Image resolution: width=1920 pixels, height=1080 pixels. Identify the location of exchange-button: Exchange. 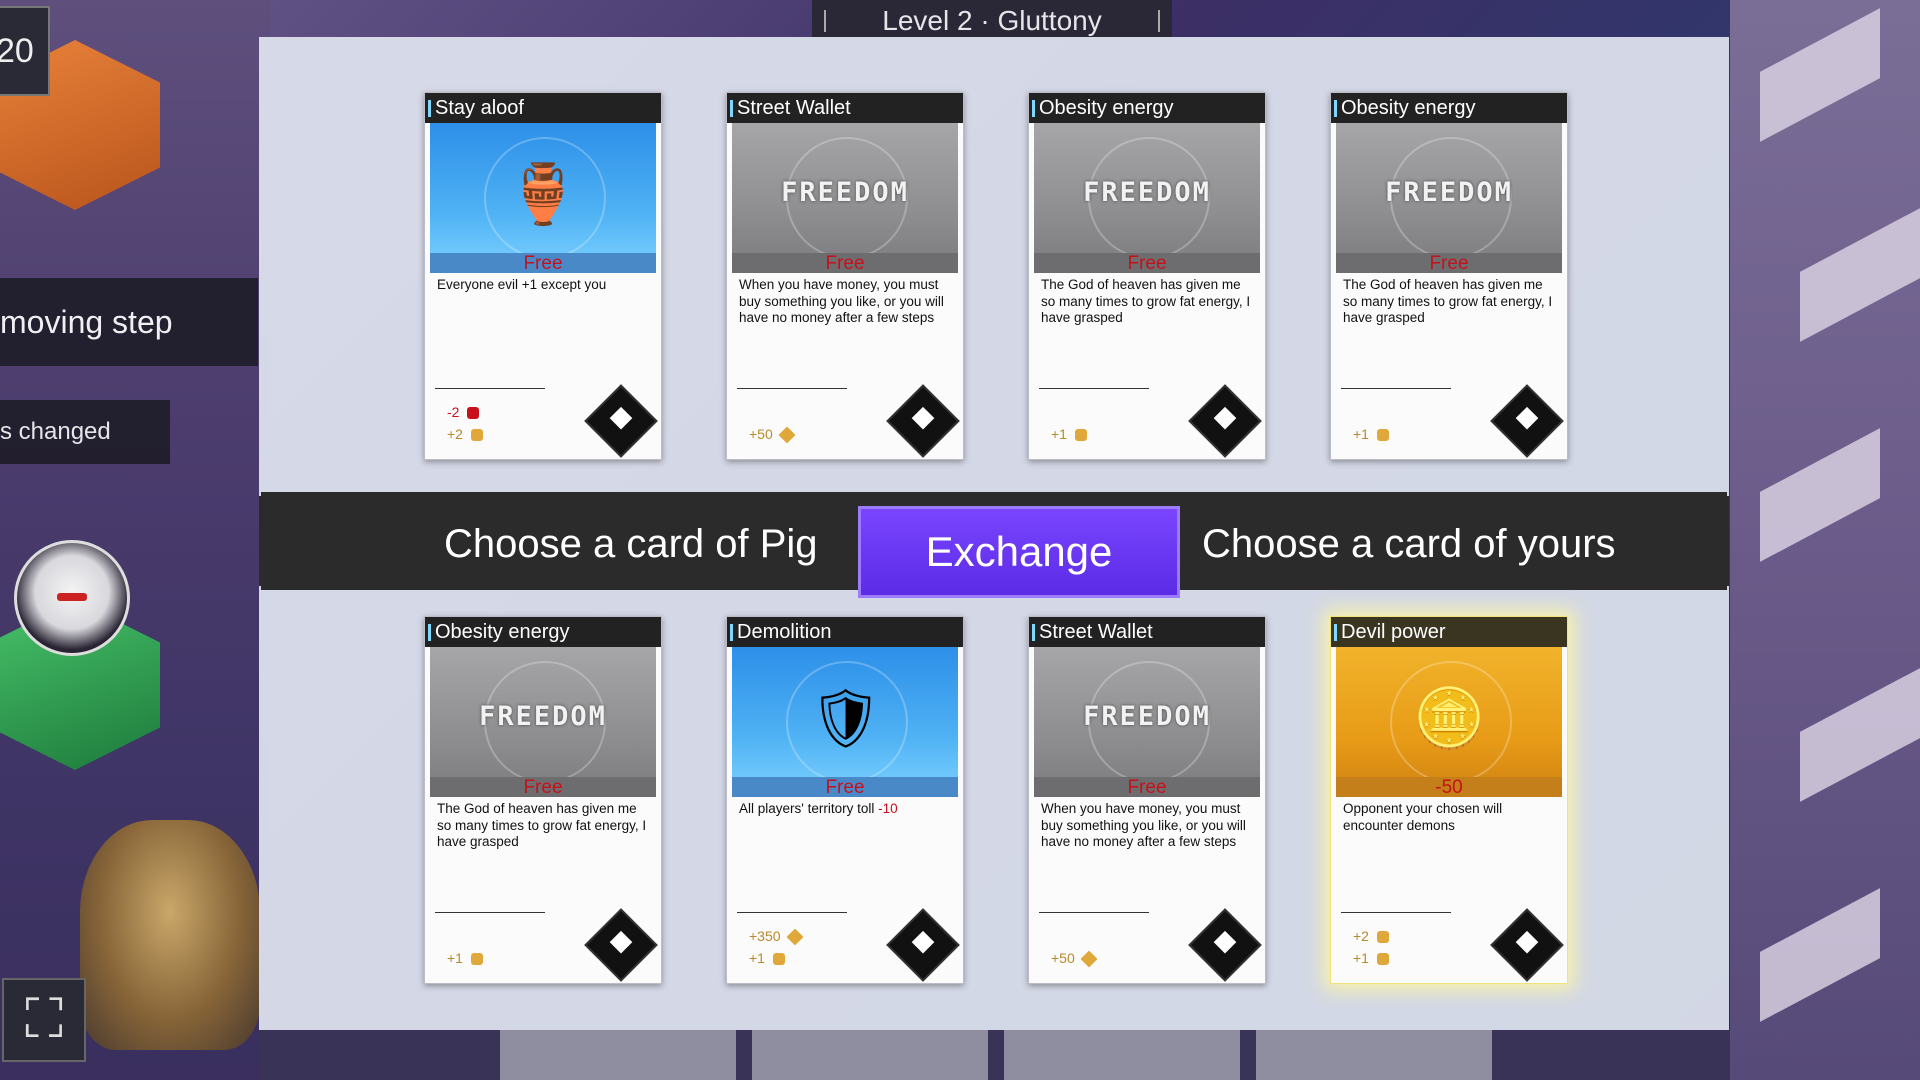
(1019, 552).